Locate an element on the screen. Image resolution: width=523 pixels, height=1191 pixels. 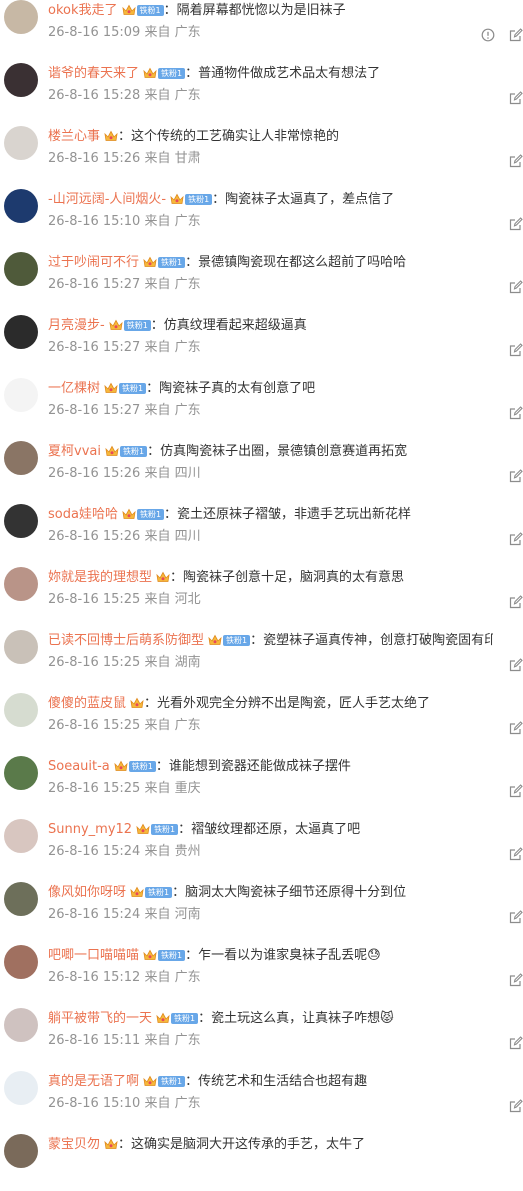
user-nickname-link: 傻傻的蓝皮鼠 is located at coordinates (87, 703).